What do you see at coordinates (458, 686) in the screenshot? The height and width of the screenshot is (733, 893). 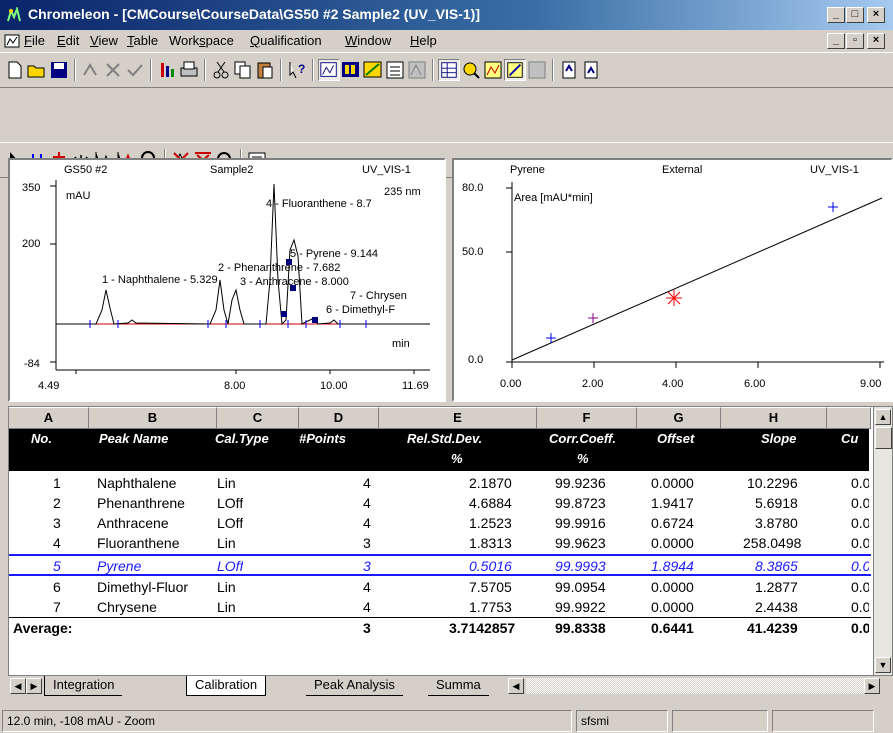 I see `tab-summary: Summa` at bounding box center [458, 686].